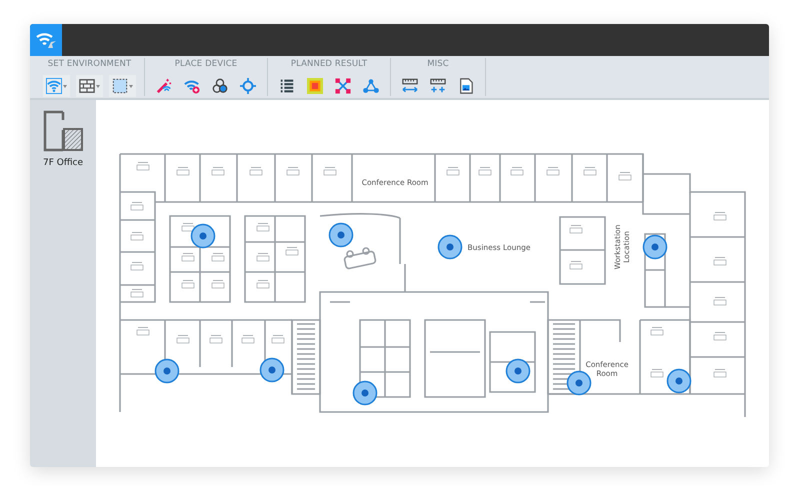 Image resolution: width=799 pixels, height=498 pixels. What do you see at coordinates (438, 64) in the screenshot?
I see `toolbar-group-label: MISC` at bounding box center [438, 64].